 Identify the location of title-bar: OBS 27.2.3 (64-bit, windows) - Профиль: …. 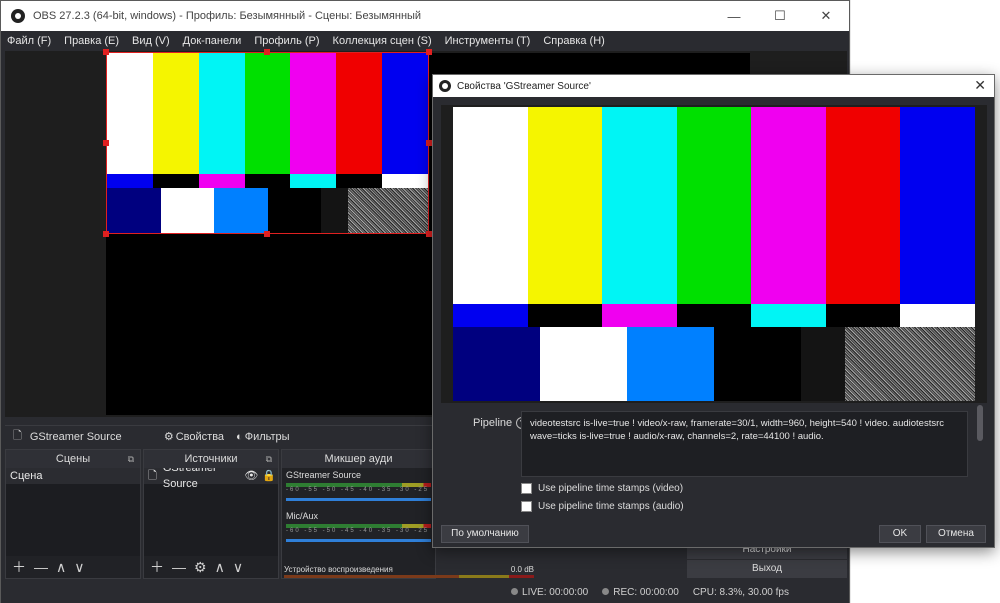
(425, 16).